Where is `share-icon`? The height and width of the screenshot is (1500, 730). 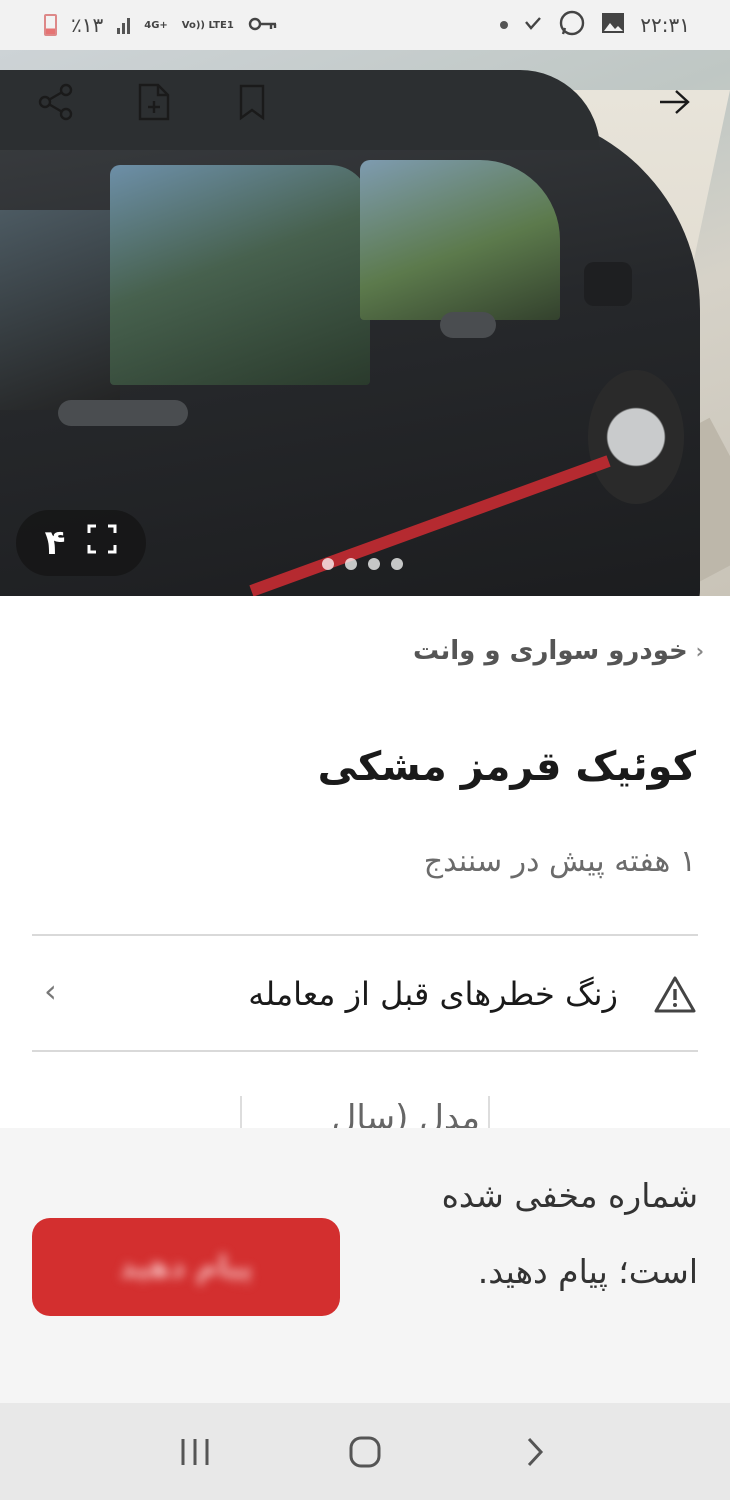
share-icon is located at coordinates (56, 102).